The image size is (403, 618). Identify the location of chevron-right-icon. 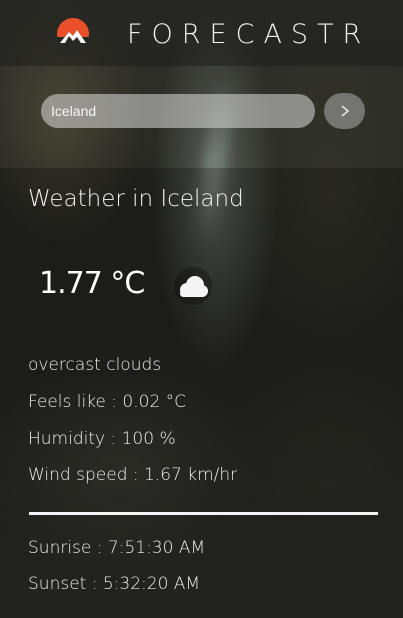
(345, 111).